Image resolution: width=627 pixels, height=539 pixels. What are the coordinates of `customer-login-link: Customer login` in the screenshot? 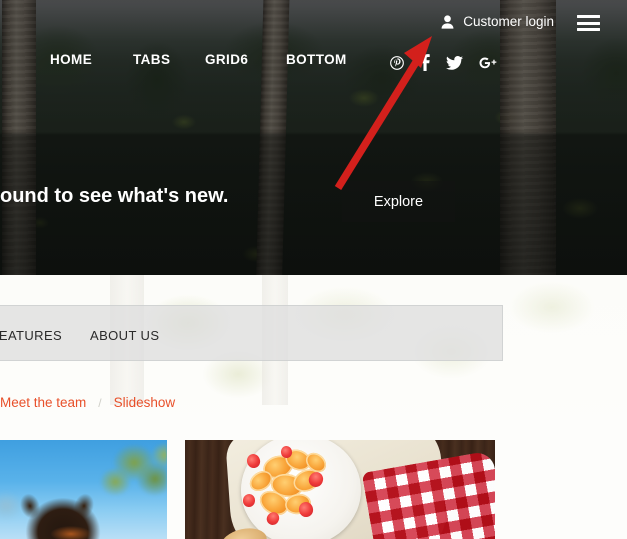 It's located at (497, 21).